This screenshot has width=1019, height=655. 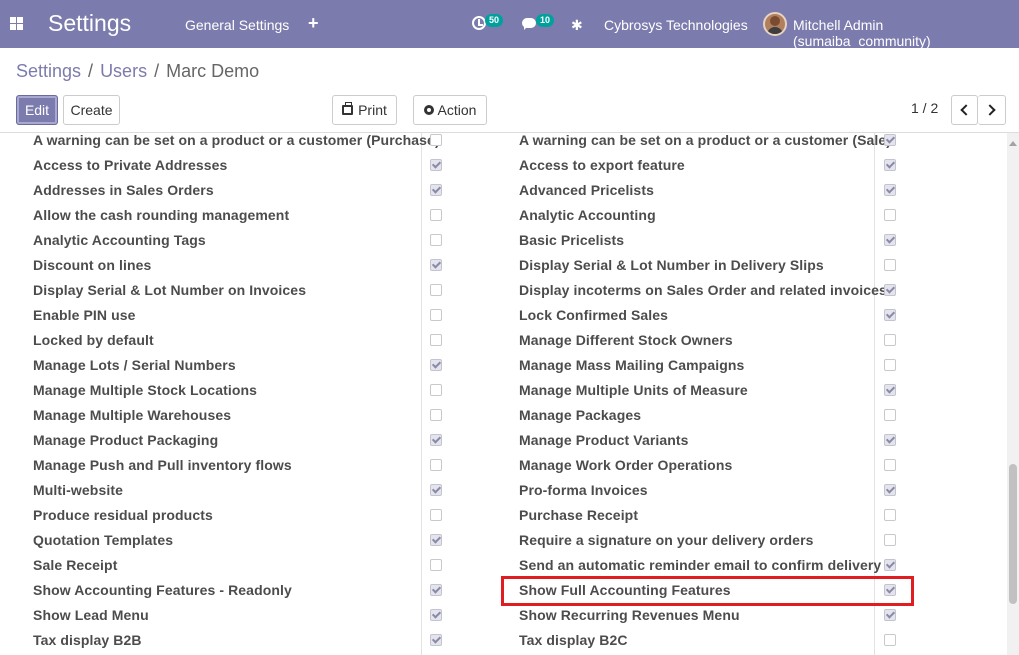 I want to click on option-row: Display Serial & Lot Number on Invoices, so click(x=169, y=289).